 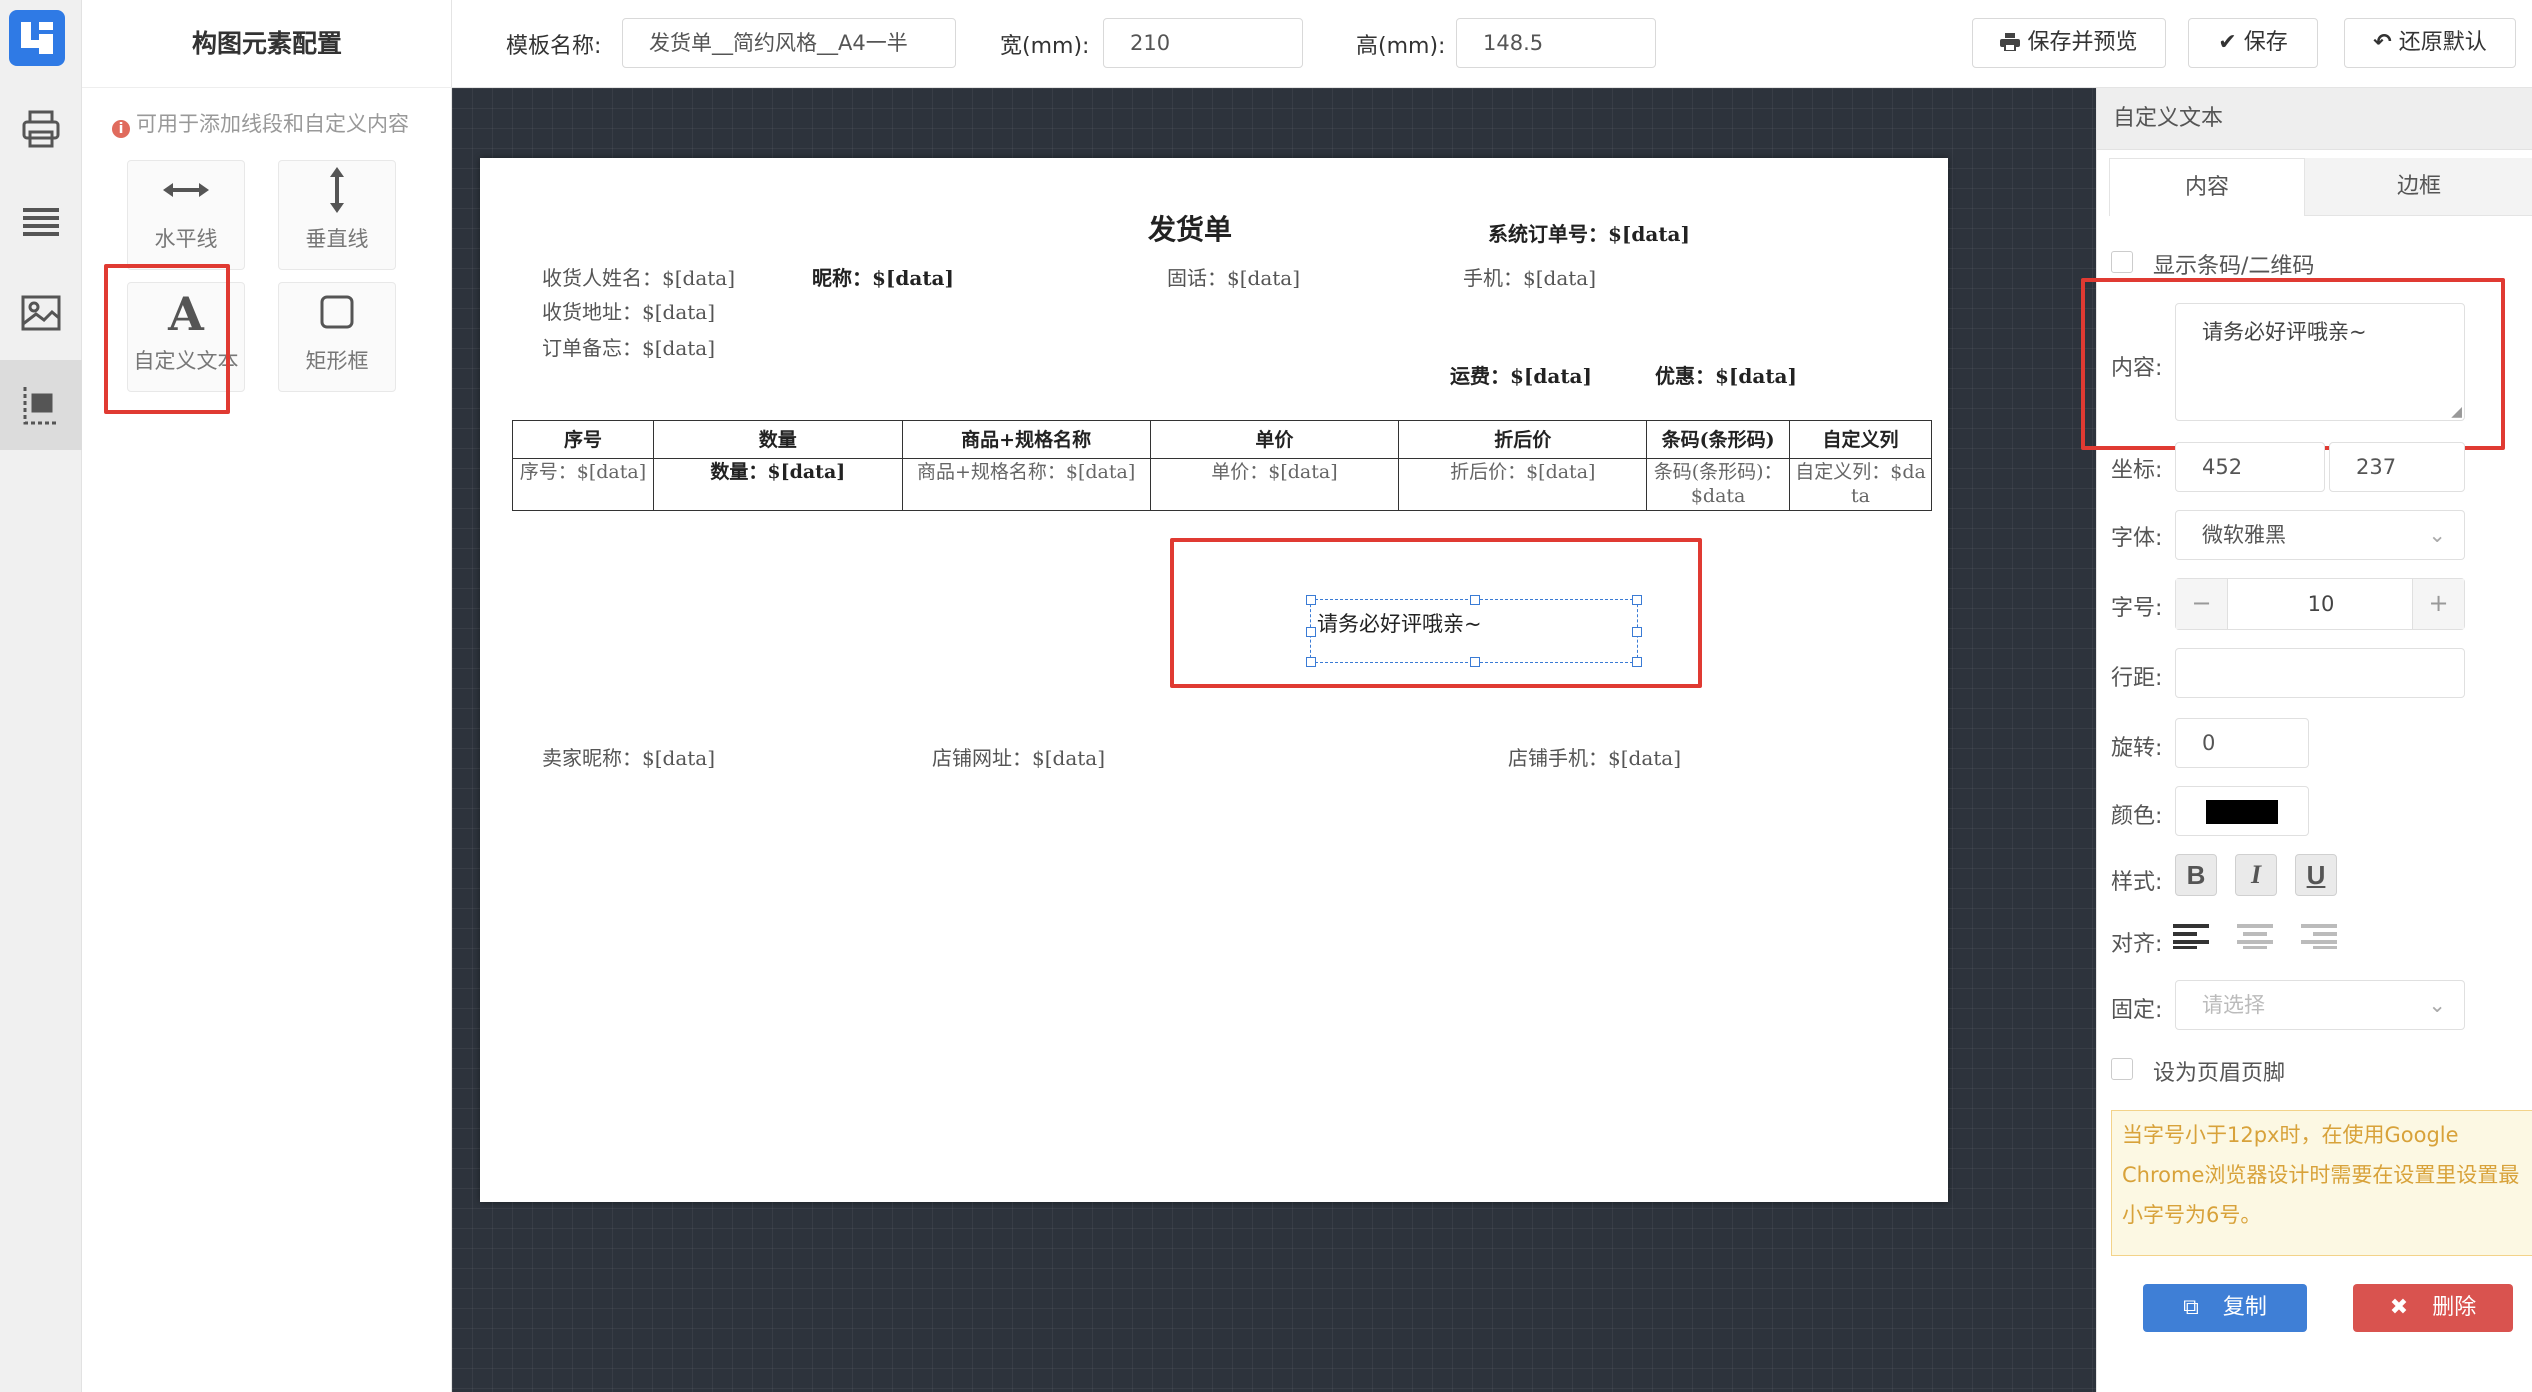 I want to click on height-input: 148.5, so click(x=1556, y=43).